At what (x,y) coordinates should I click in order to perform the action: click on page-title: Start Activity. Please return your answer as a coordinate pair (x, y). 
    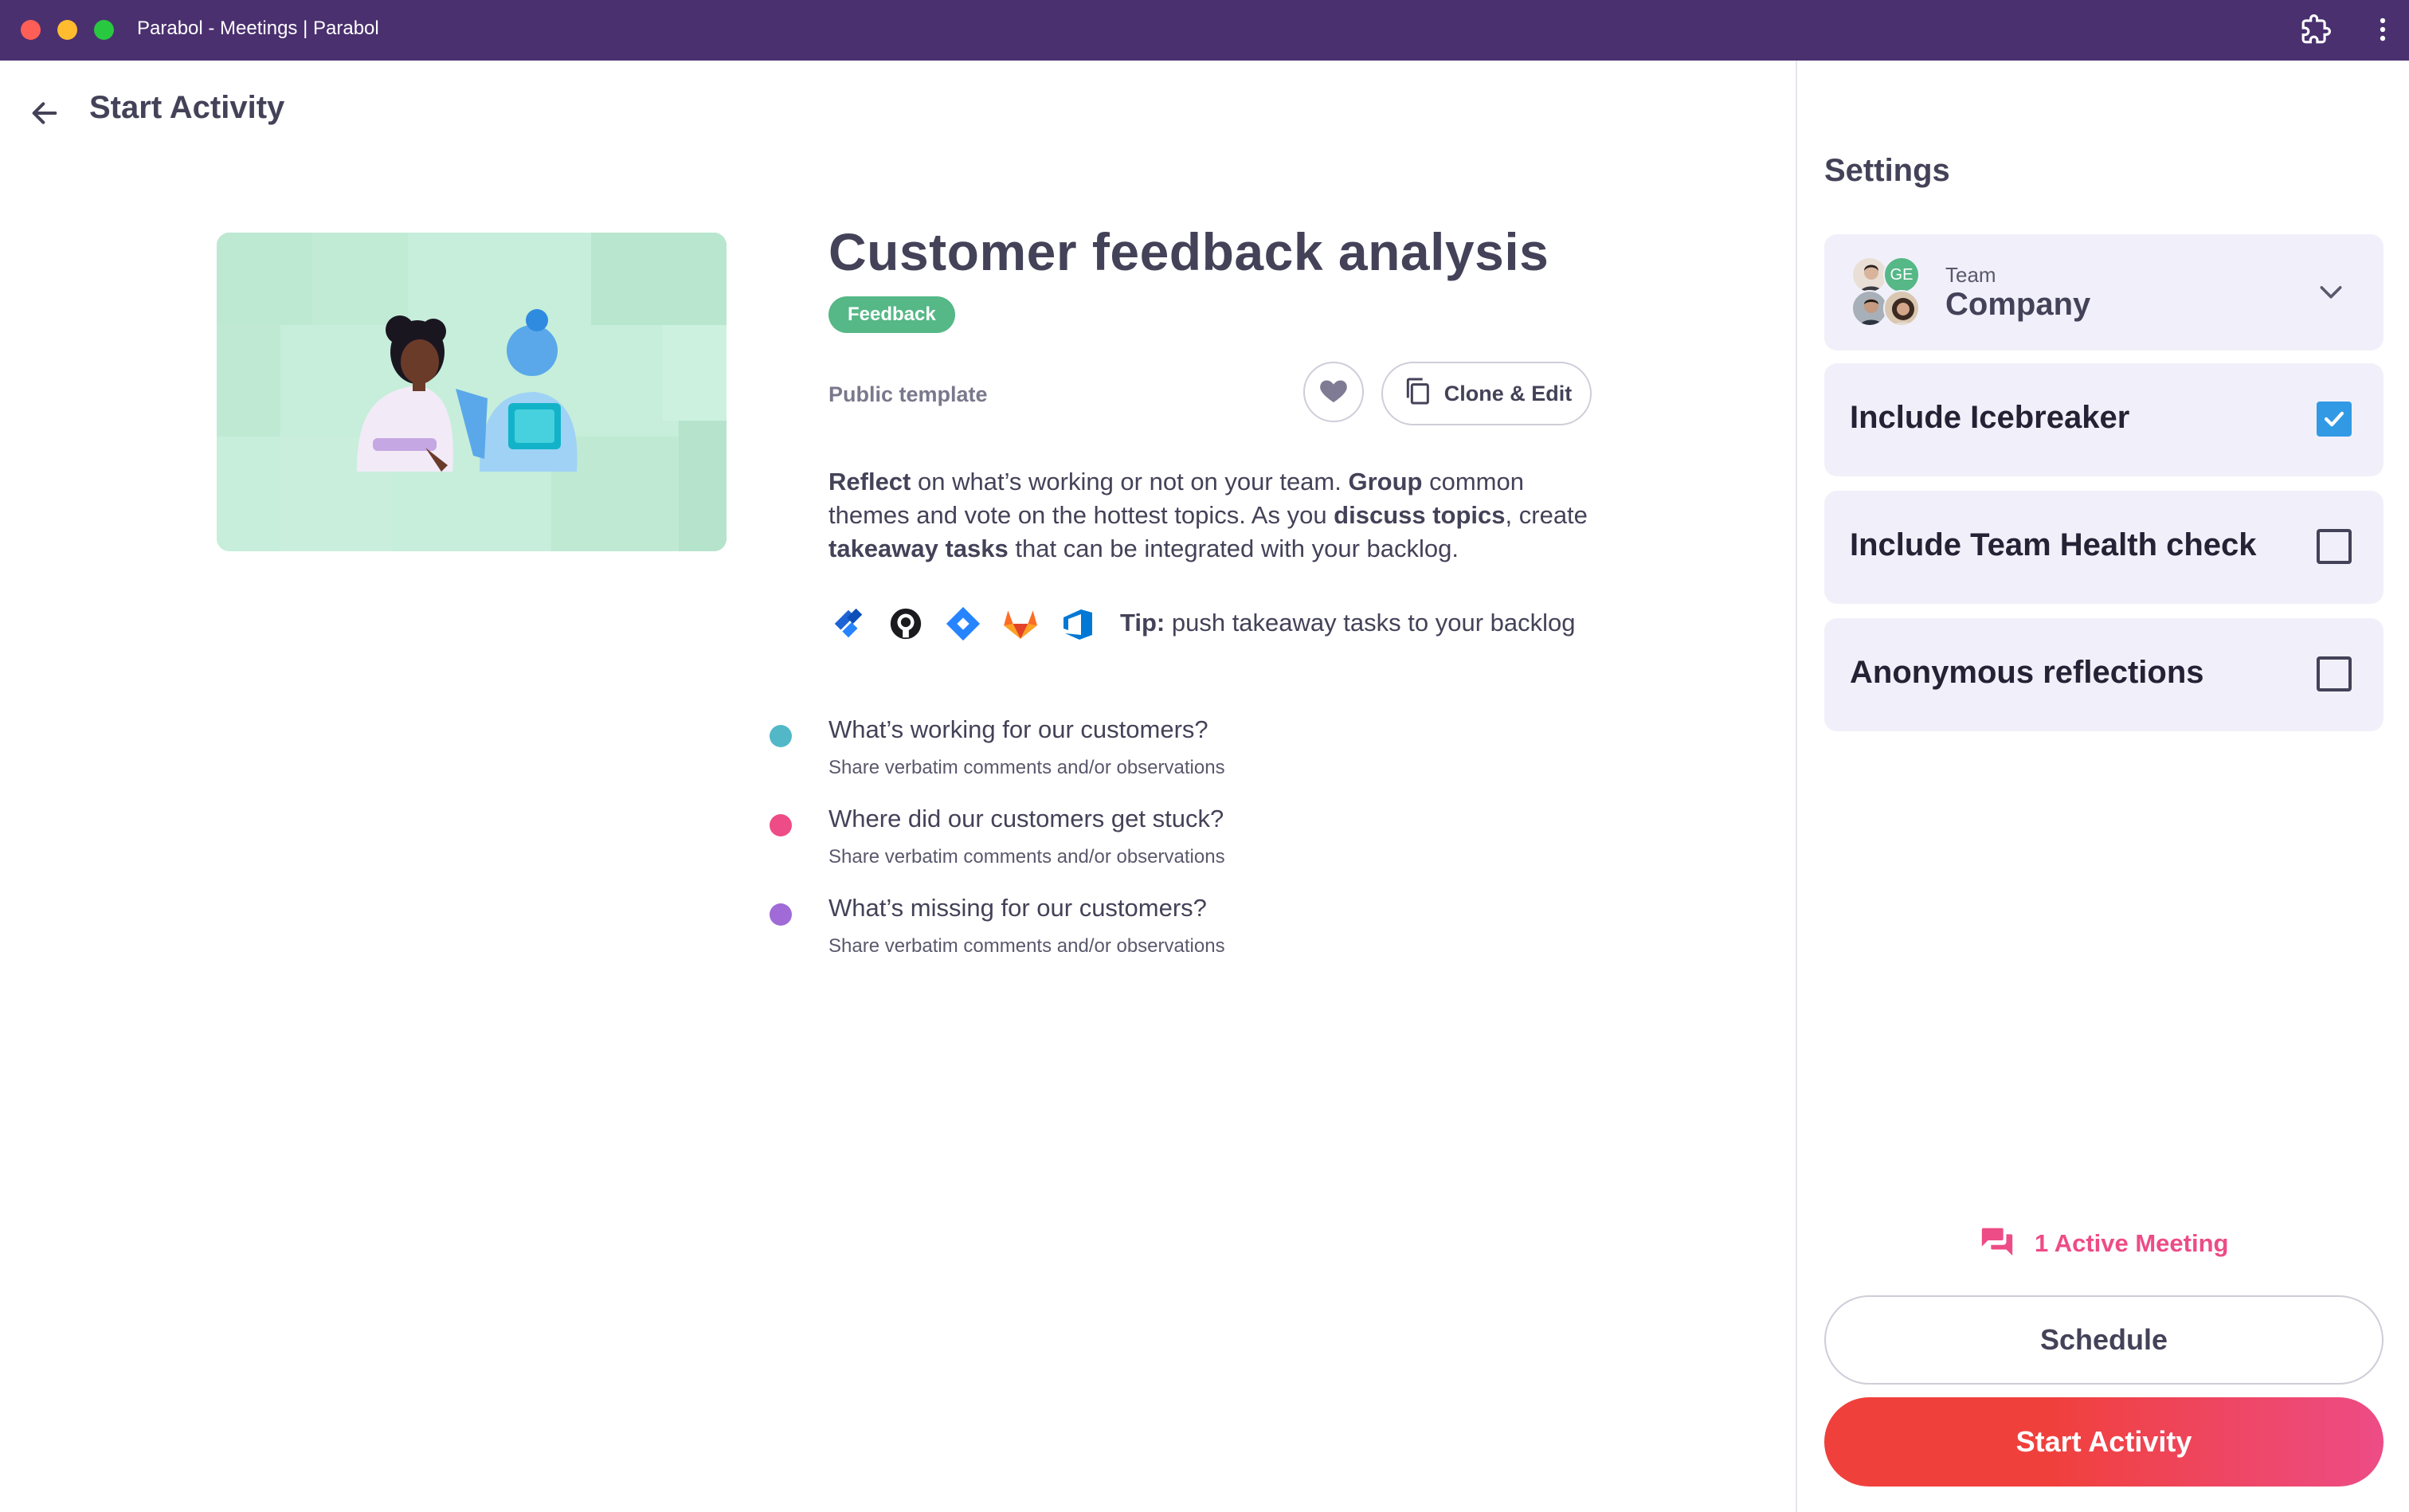
    Looking at the image, I should click on (187, 107).